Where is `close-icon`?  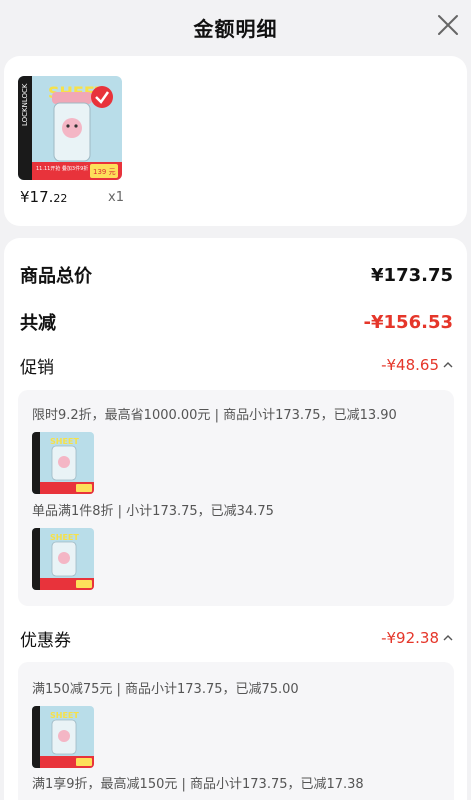 close-icon is located at coordinates (448, 25).